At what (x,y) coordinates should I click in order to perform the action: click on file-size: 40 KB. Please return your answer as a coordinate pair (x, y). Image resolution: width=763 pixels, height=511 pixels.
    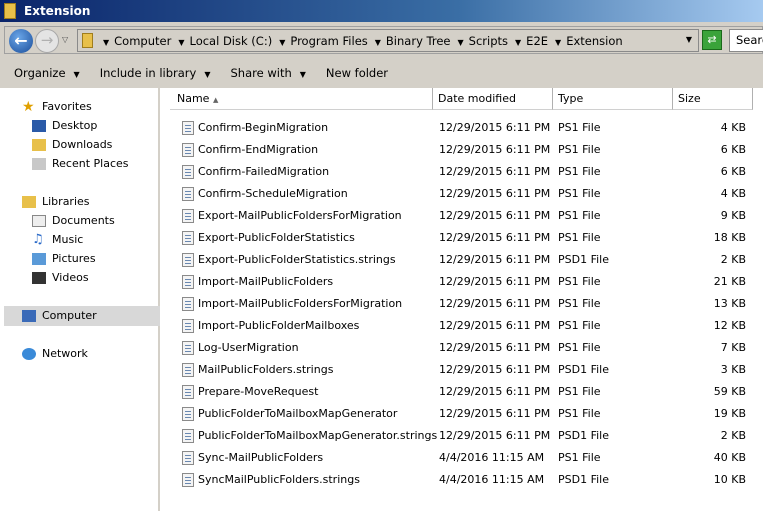
    Looking at the image, I should click on (729, 457).